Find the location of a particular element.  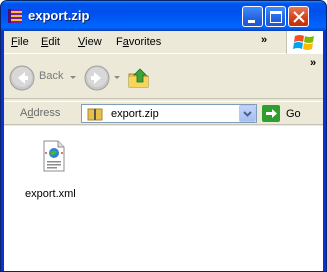

zip-folder-icon is located at coordinates (15, 16).